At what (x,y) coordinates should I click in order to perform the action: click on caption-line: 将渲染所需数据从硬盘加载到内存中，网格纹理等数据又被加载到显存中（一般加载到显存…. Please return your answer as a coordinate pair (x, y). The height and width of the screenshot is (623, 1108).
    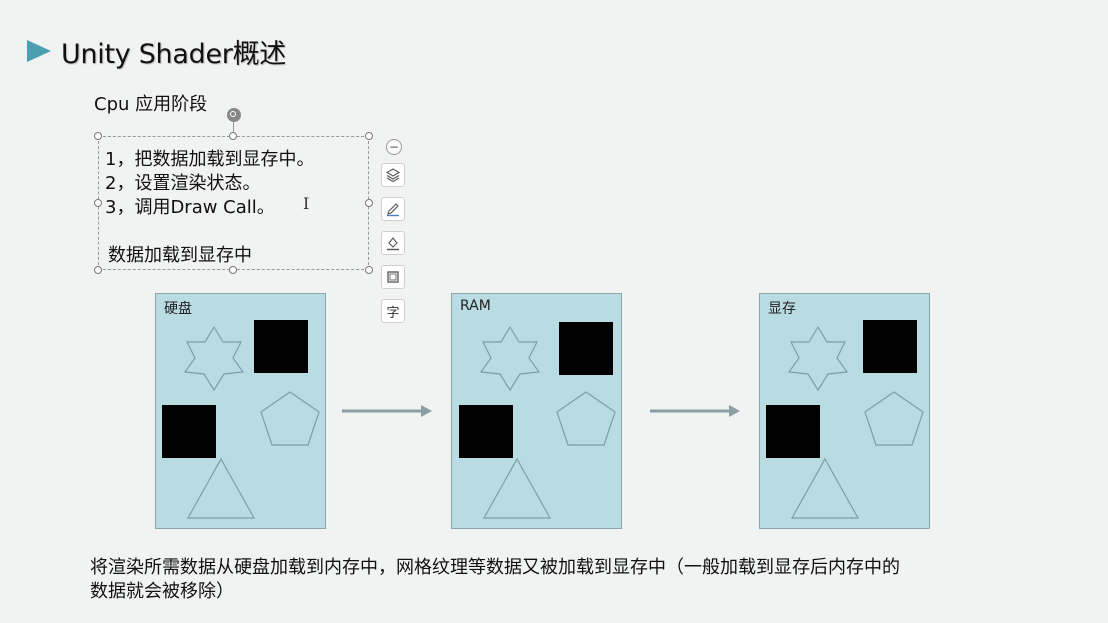
    Looking at the image, I should click on (495, 567).